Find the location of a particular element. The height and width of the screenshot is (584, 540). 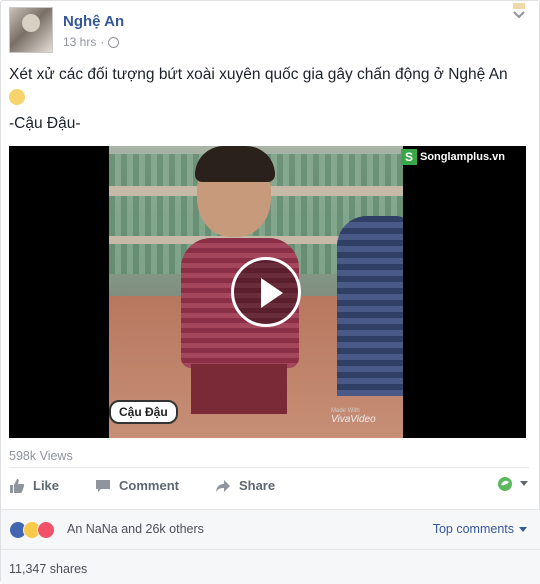

post-meta: 13 hrs · is located at coordinates (91, 42).